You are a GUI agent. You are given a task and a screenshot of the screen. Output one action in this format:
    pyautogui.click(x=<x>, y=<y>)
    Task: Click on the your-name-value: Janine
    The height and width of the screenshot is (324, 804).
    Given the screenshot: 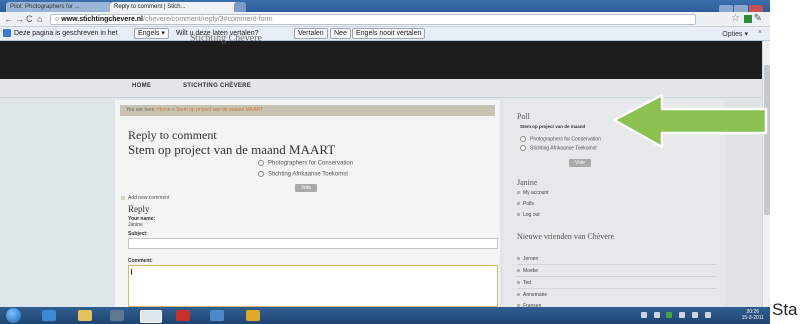 What is the action you would take?
    pyautogui.click(x=135, y=225)
    